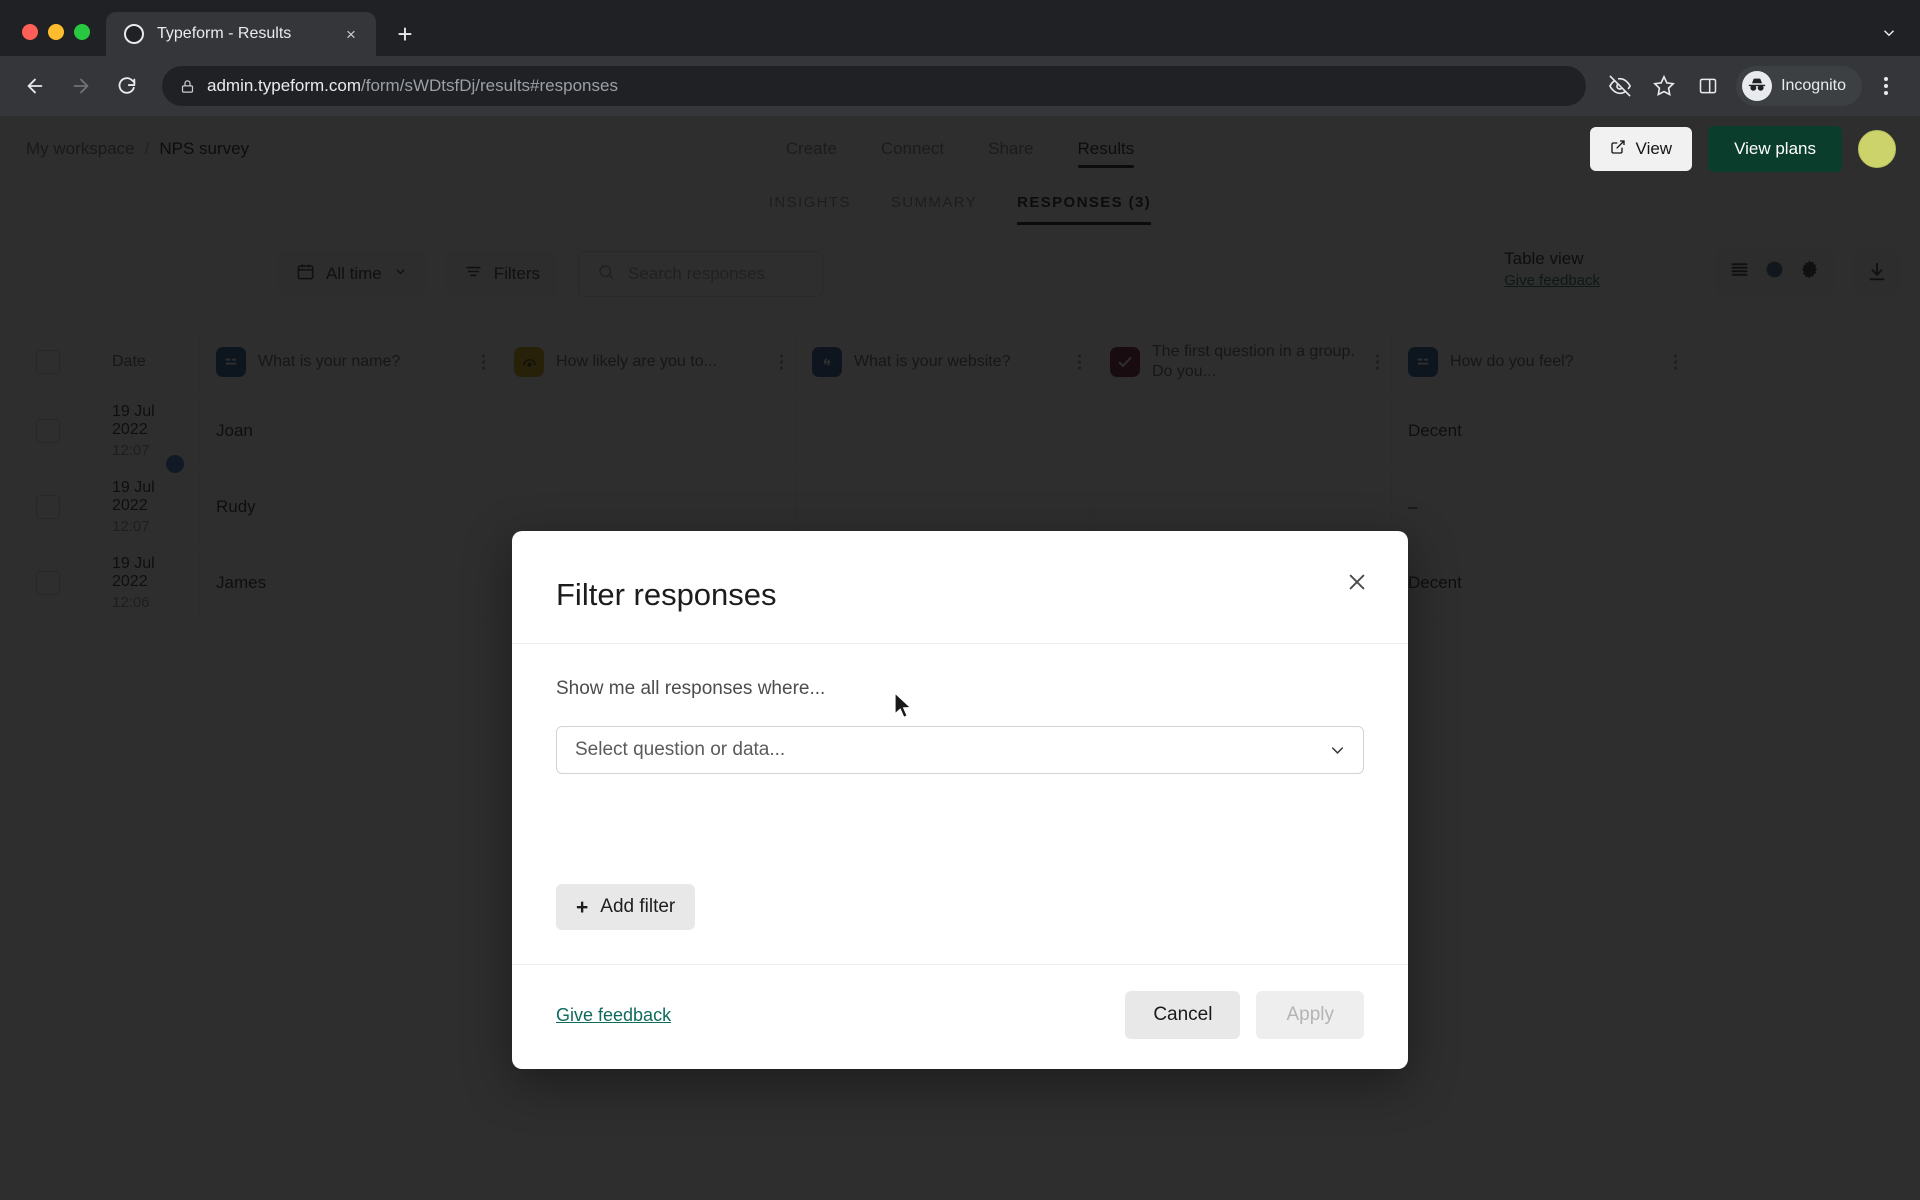  Describe the element at coordinates (35, 86) in the screenshot. I see `back-arrow-icon` at that location.